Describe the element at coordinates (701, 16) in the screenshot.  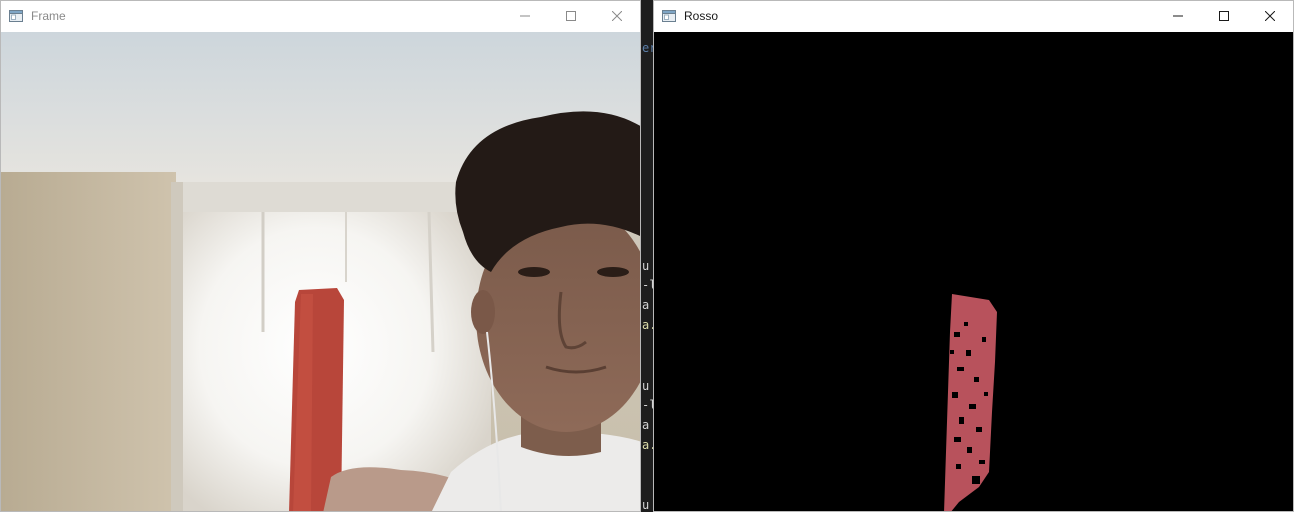
I see `window-title: Rosso` at that location.